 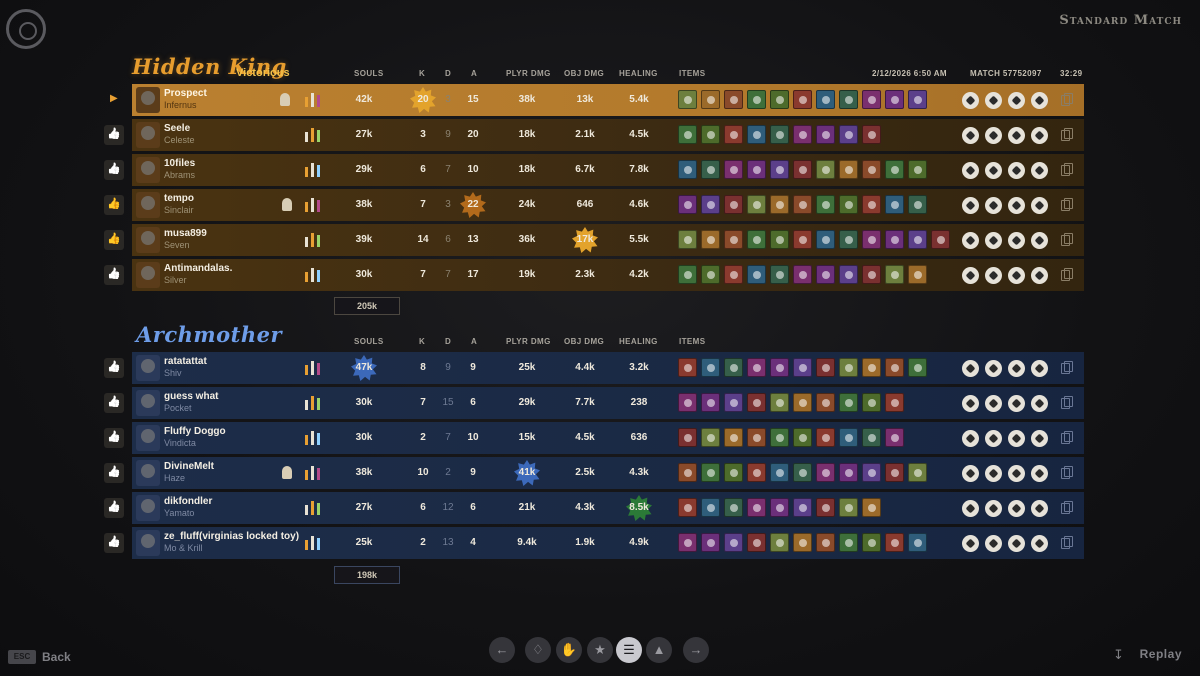 I want to click on player-name: musa899, so click(x=185, y=233).